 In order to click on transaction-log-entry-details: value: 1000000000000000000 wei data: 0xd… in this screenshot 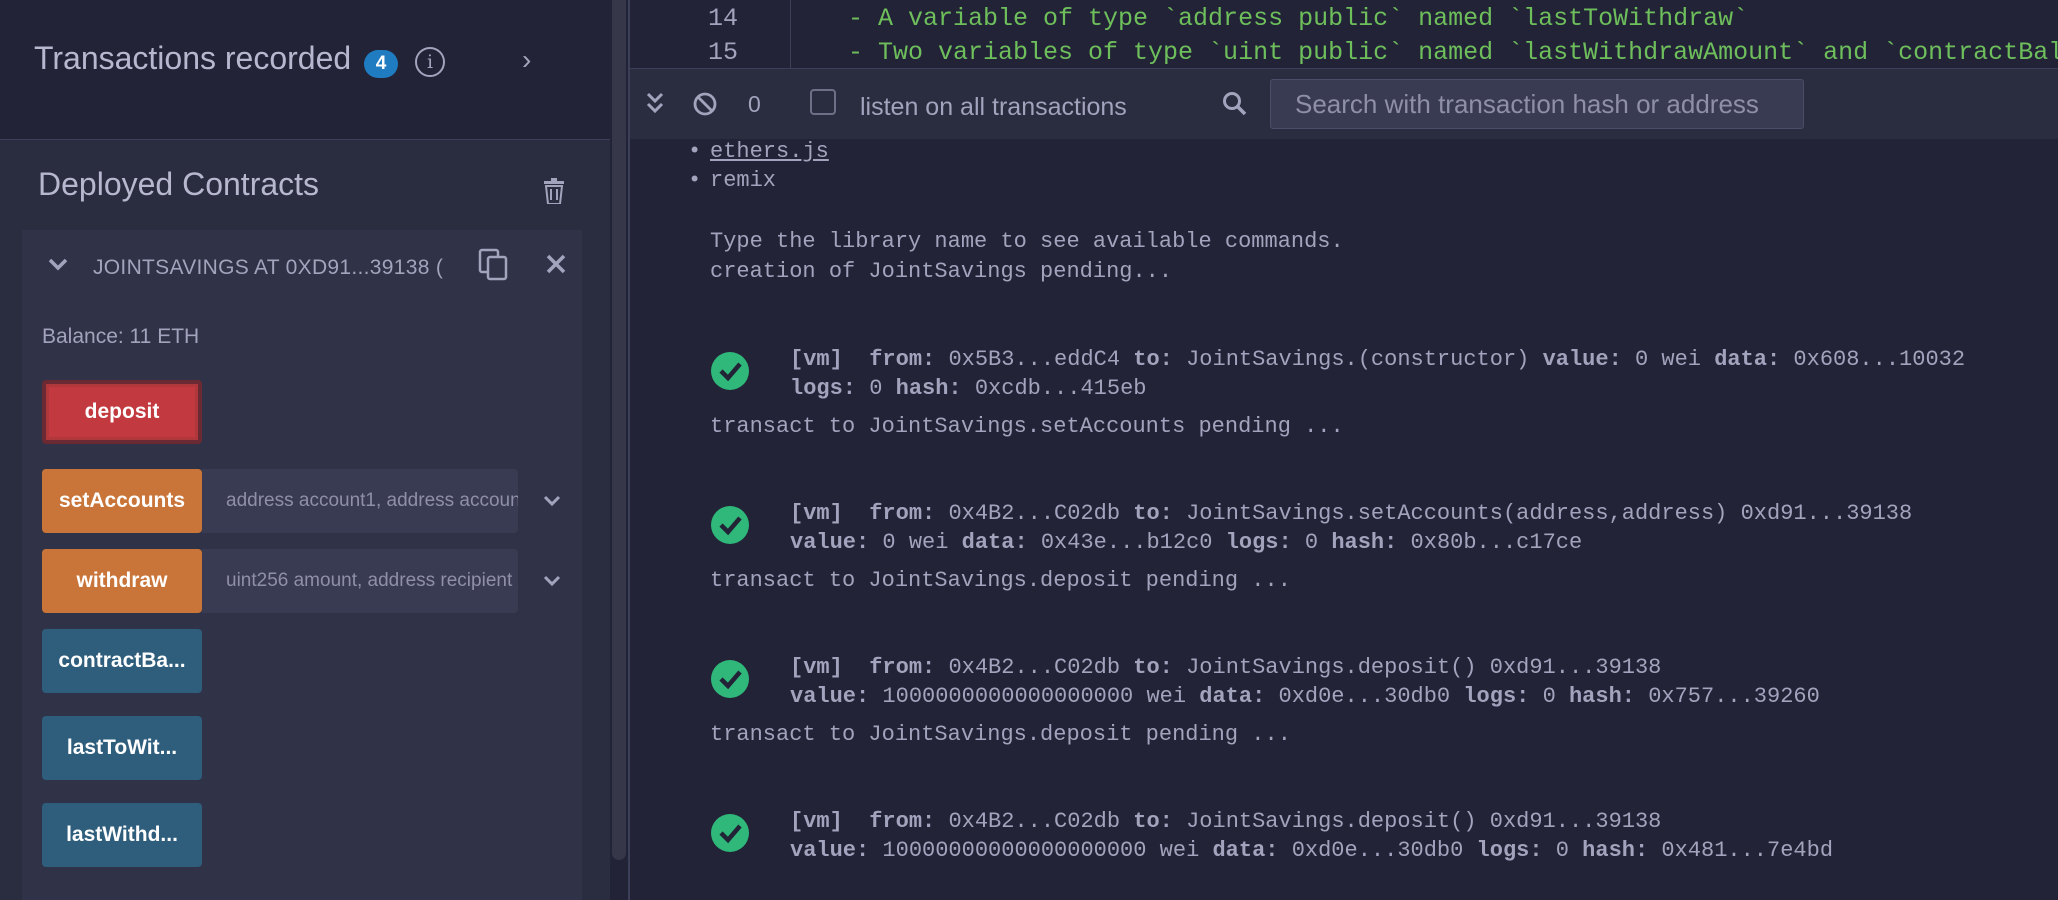, I will do `click(1305, 696)`.